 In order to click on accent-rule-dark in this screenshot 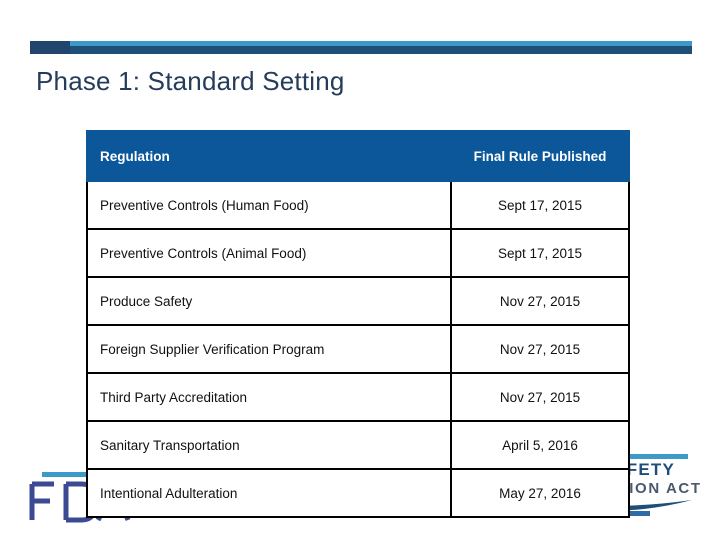, I will do `click(361, 50)`.